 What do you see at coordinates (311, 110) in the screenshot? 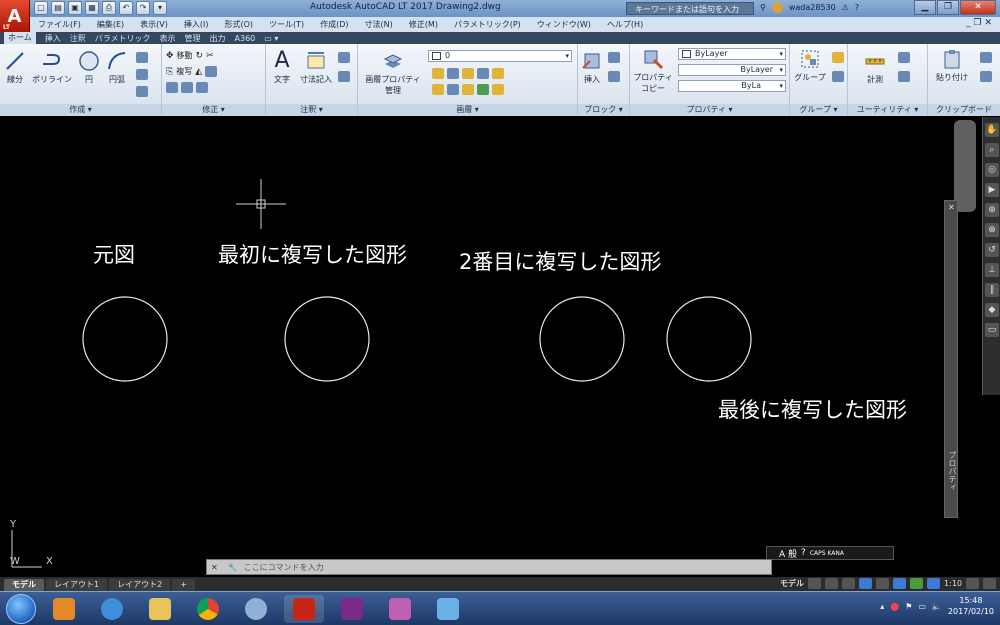
I see `panel-annotation-label: 注釈 ▾` at bounding box center [311, 110].